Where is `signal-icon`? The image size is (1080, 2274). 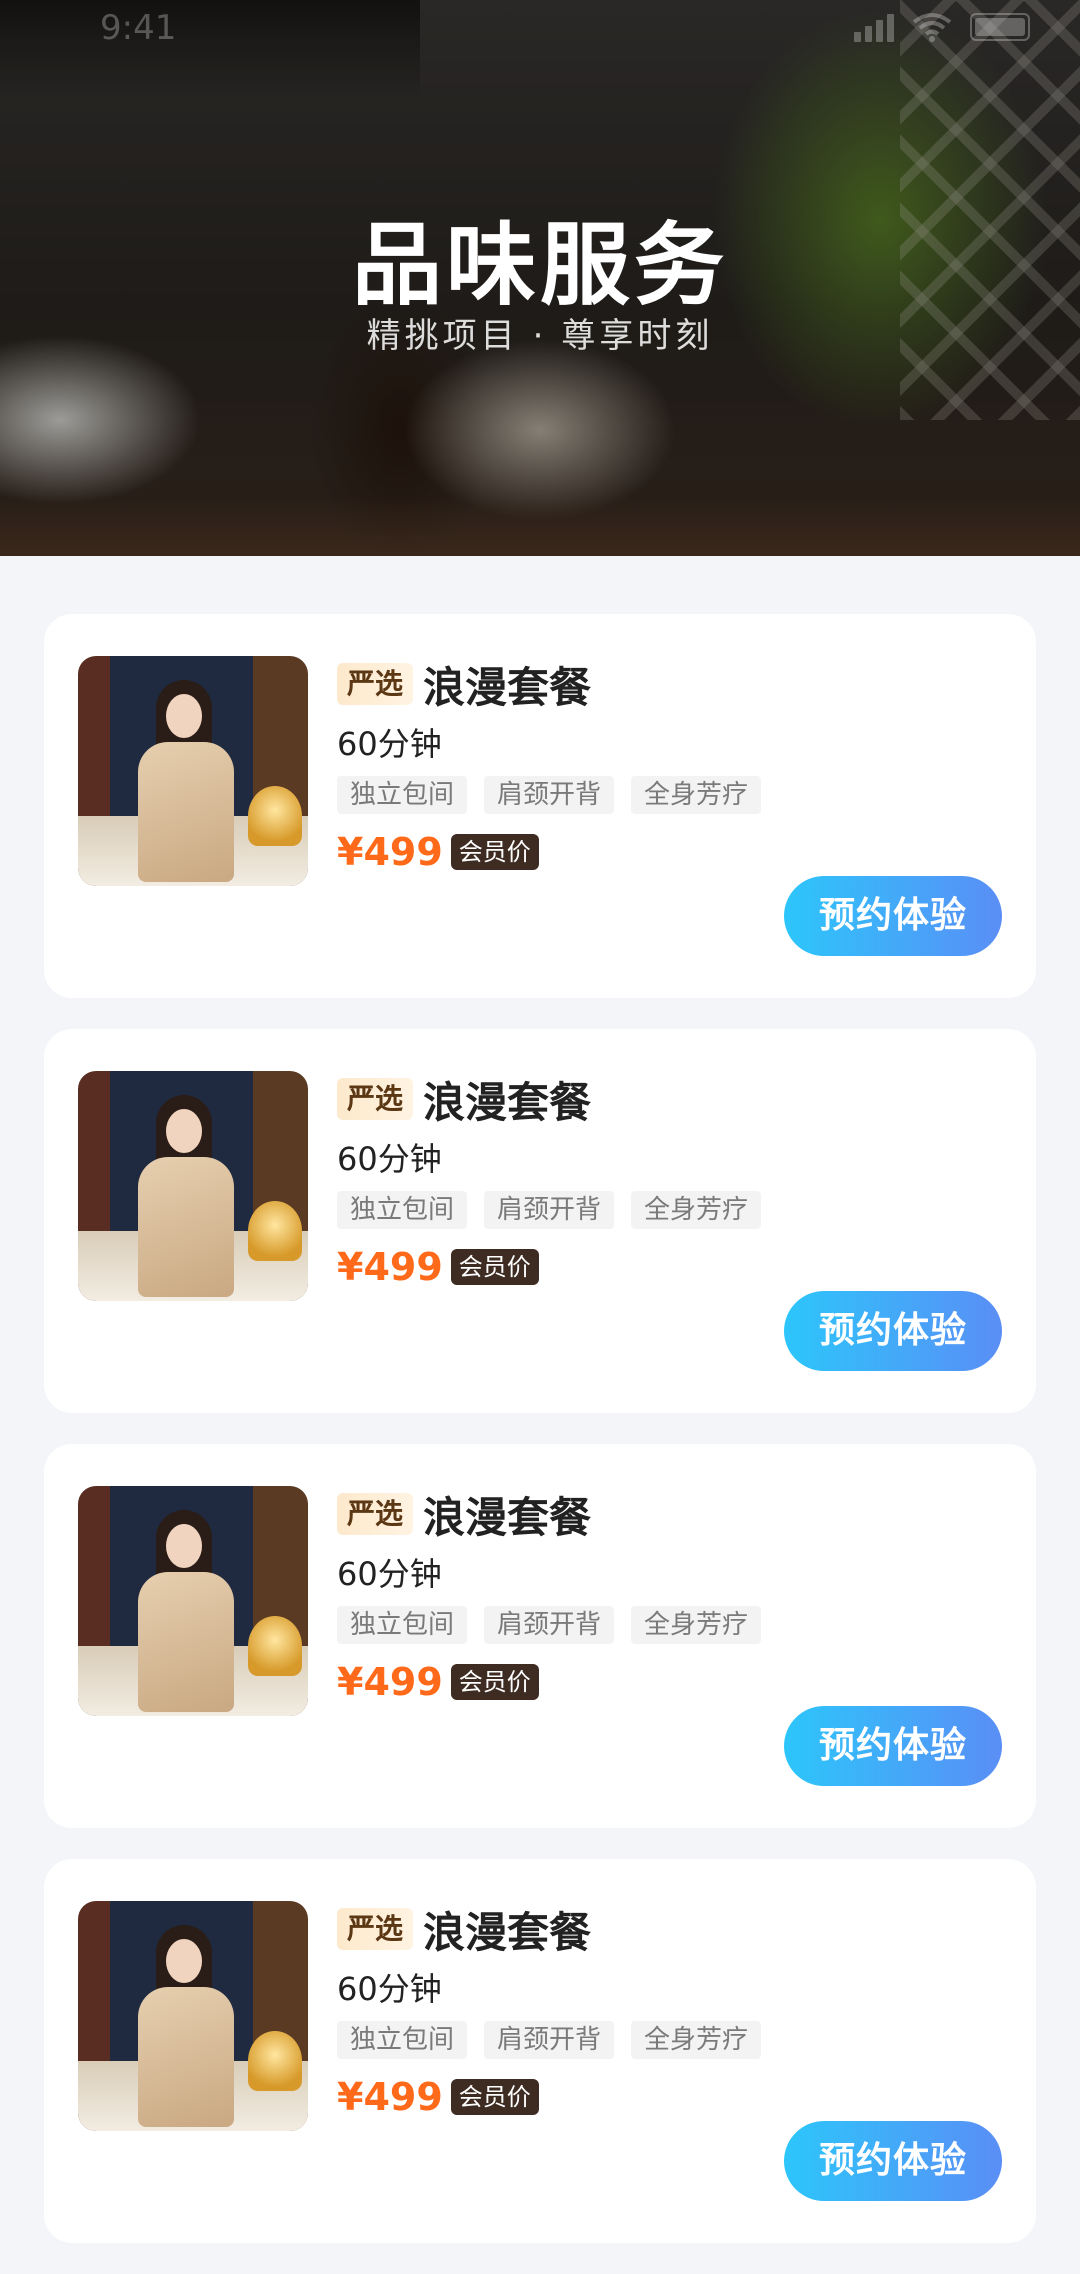
signal-icon is located at coordinates (874, 27).